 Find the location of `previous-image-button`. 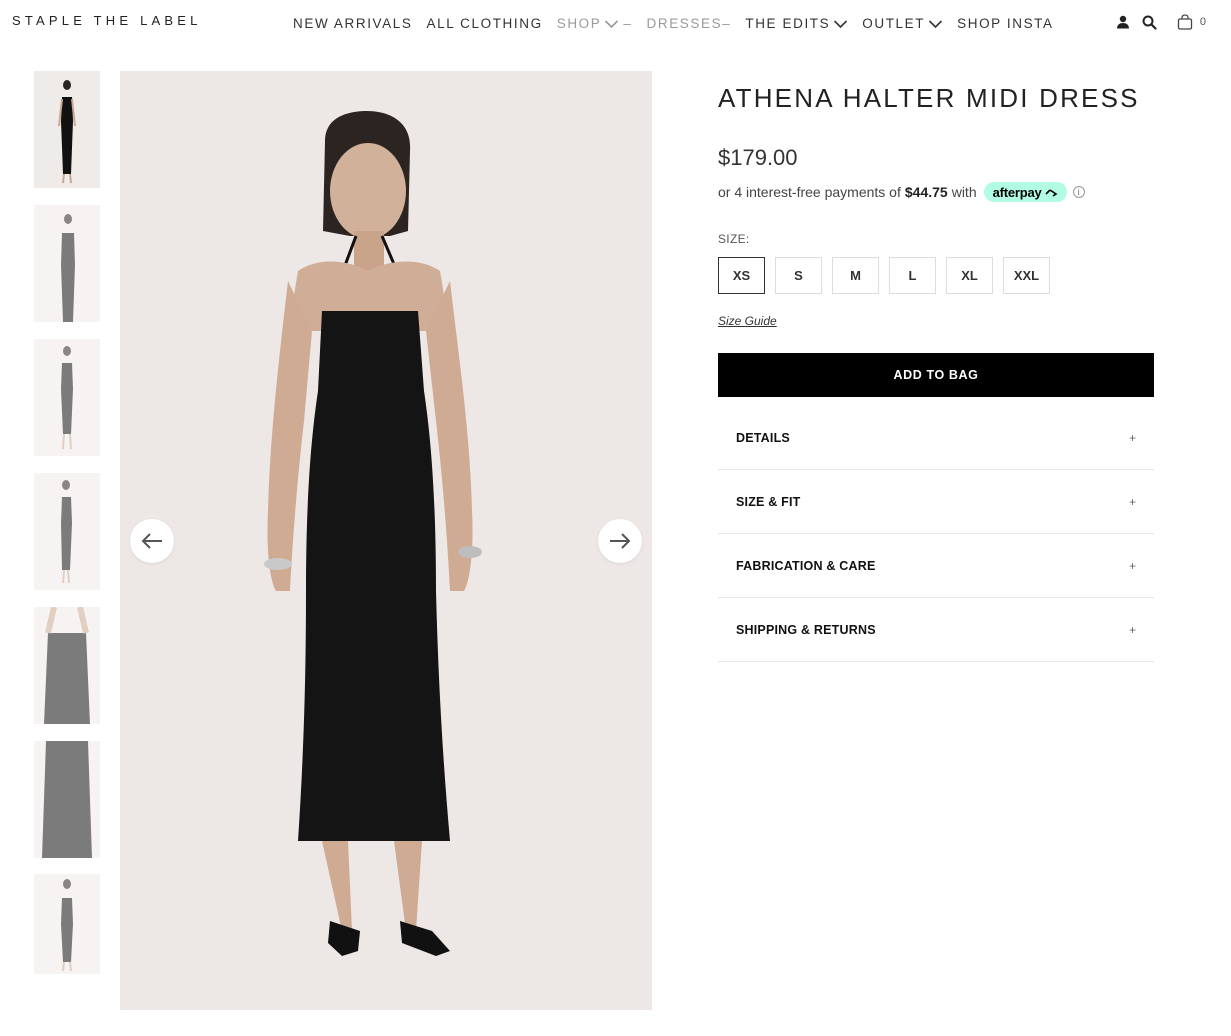

previous-image-button is located at coordinates (152, 541).